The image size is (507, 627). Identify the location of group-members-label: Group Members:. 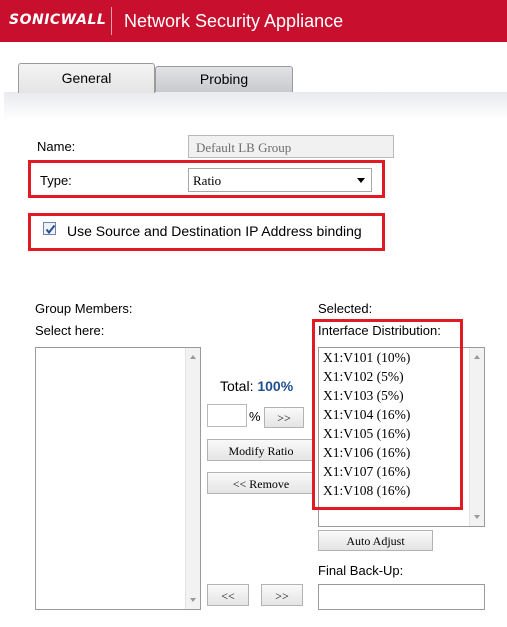
(84, 308).